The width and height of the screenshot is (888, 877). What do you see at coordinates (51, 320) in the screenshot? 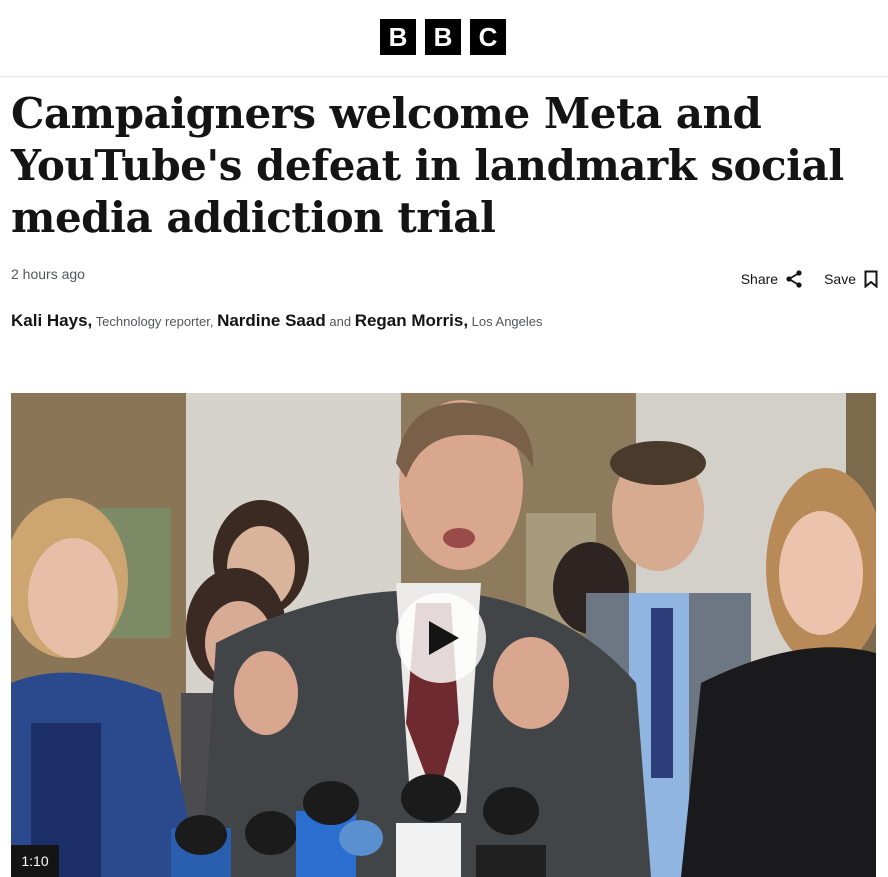
I see `author-name: Kali Hays,` at bounding box center [51, 320].